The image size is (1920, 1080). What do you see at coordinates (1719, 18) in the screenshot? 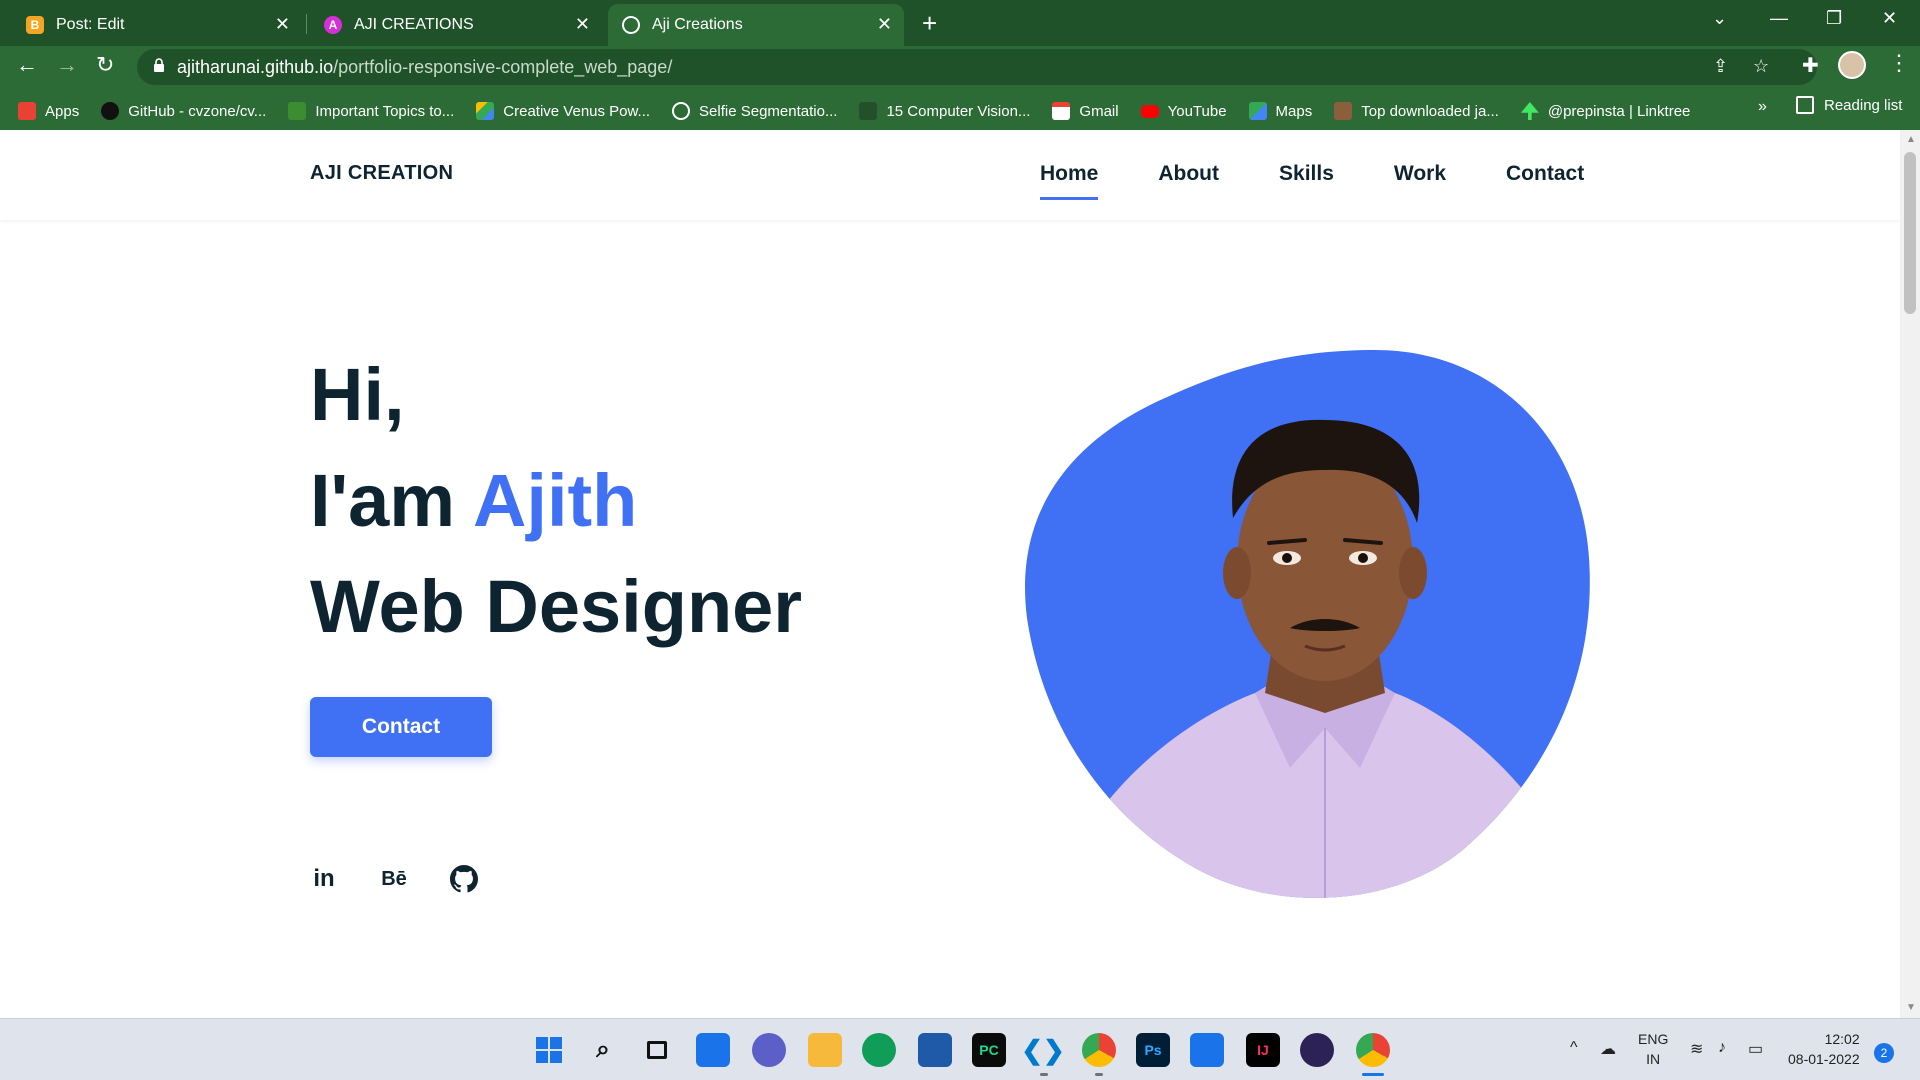
I see `tab-search-chevron-icon: ⌄` at bounding box center [1719, 18].